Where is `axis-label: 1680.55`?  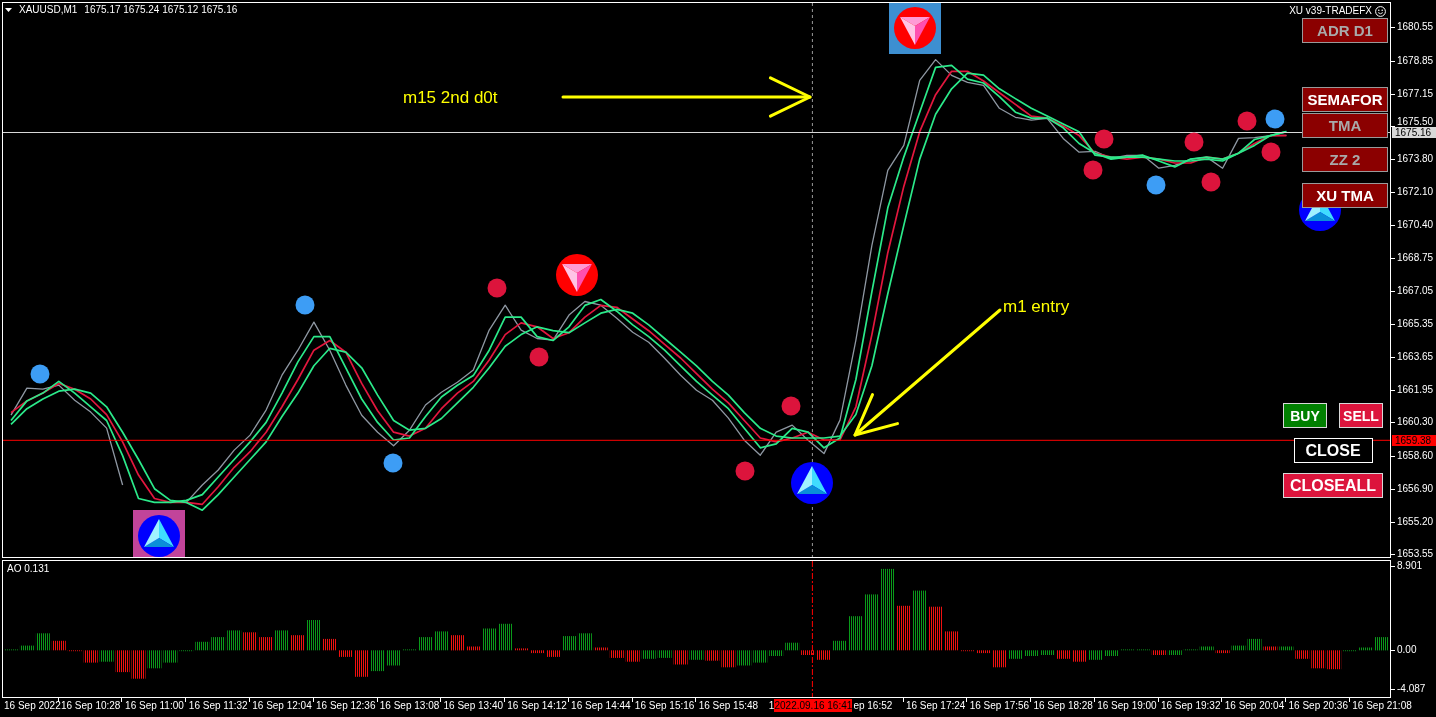
axis-label: 1680.55 is located at coordinates (1415, 27).